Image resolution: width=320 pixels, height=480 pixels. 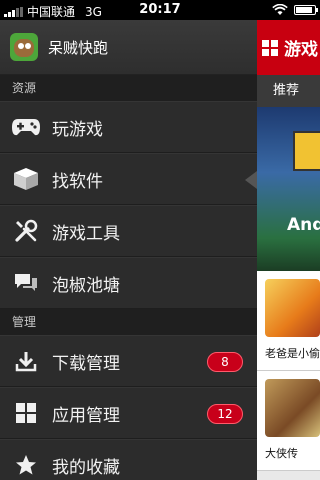 What do you see at coordinates (251, 180) in the screenshot?
I see `selected-indicator-arrow` at bounding box center [251, 180].